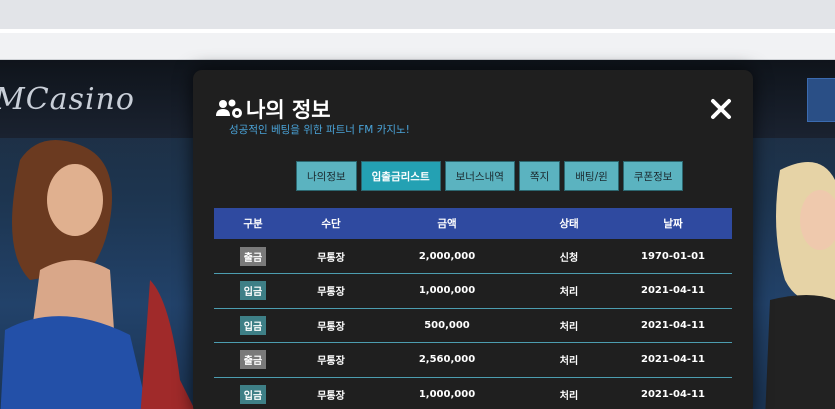 This screenshot has width=835, height=409. I want to click on column-header: 날짜, so click(673, 223).